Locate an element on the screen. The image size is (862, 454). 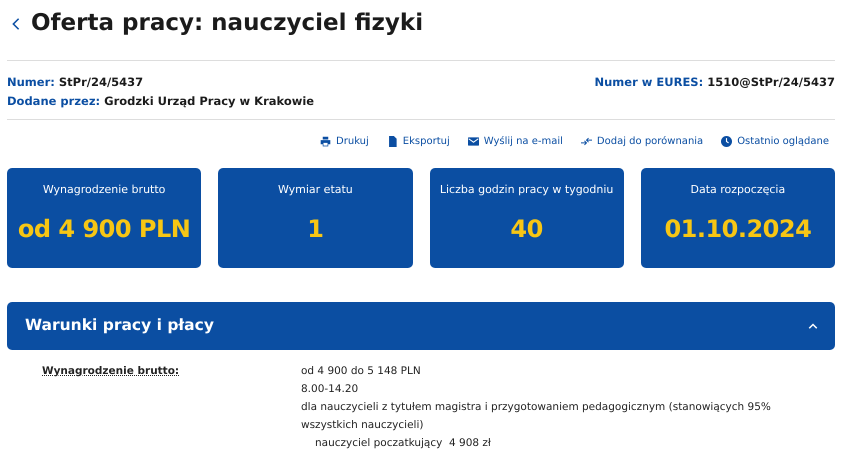
clock-icon is located at coordinates (726, 141).